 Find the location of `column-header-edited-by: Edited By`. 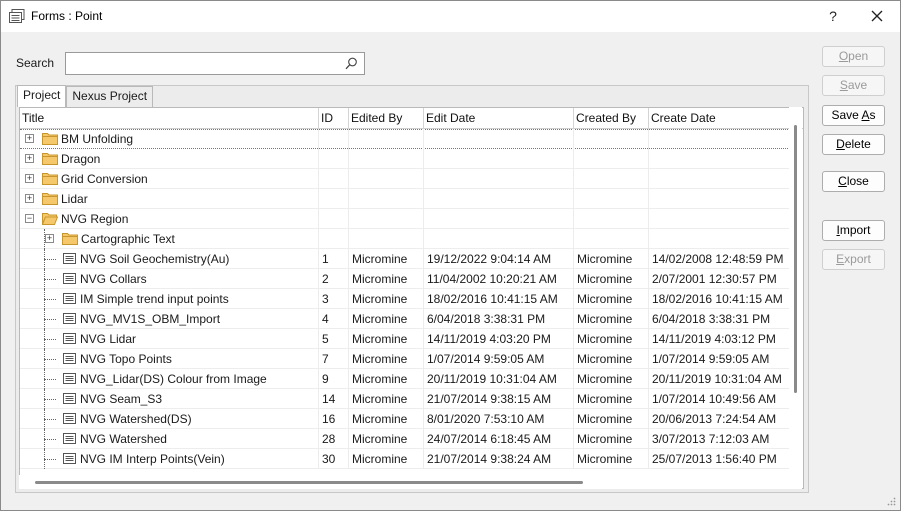

column-header-edited-by: Edited By is located at coordinates (386, 118).